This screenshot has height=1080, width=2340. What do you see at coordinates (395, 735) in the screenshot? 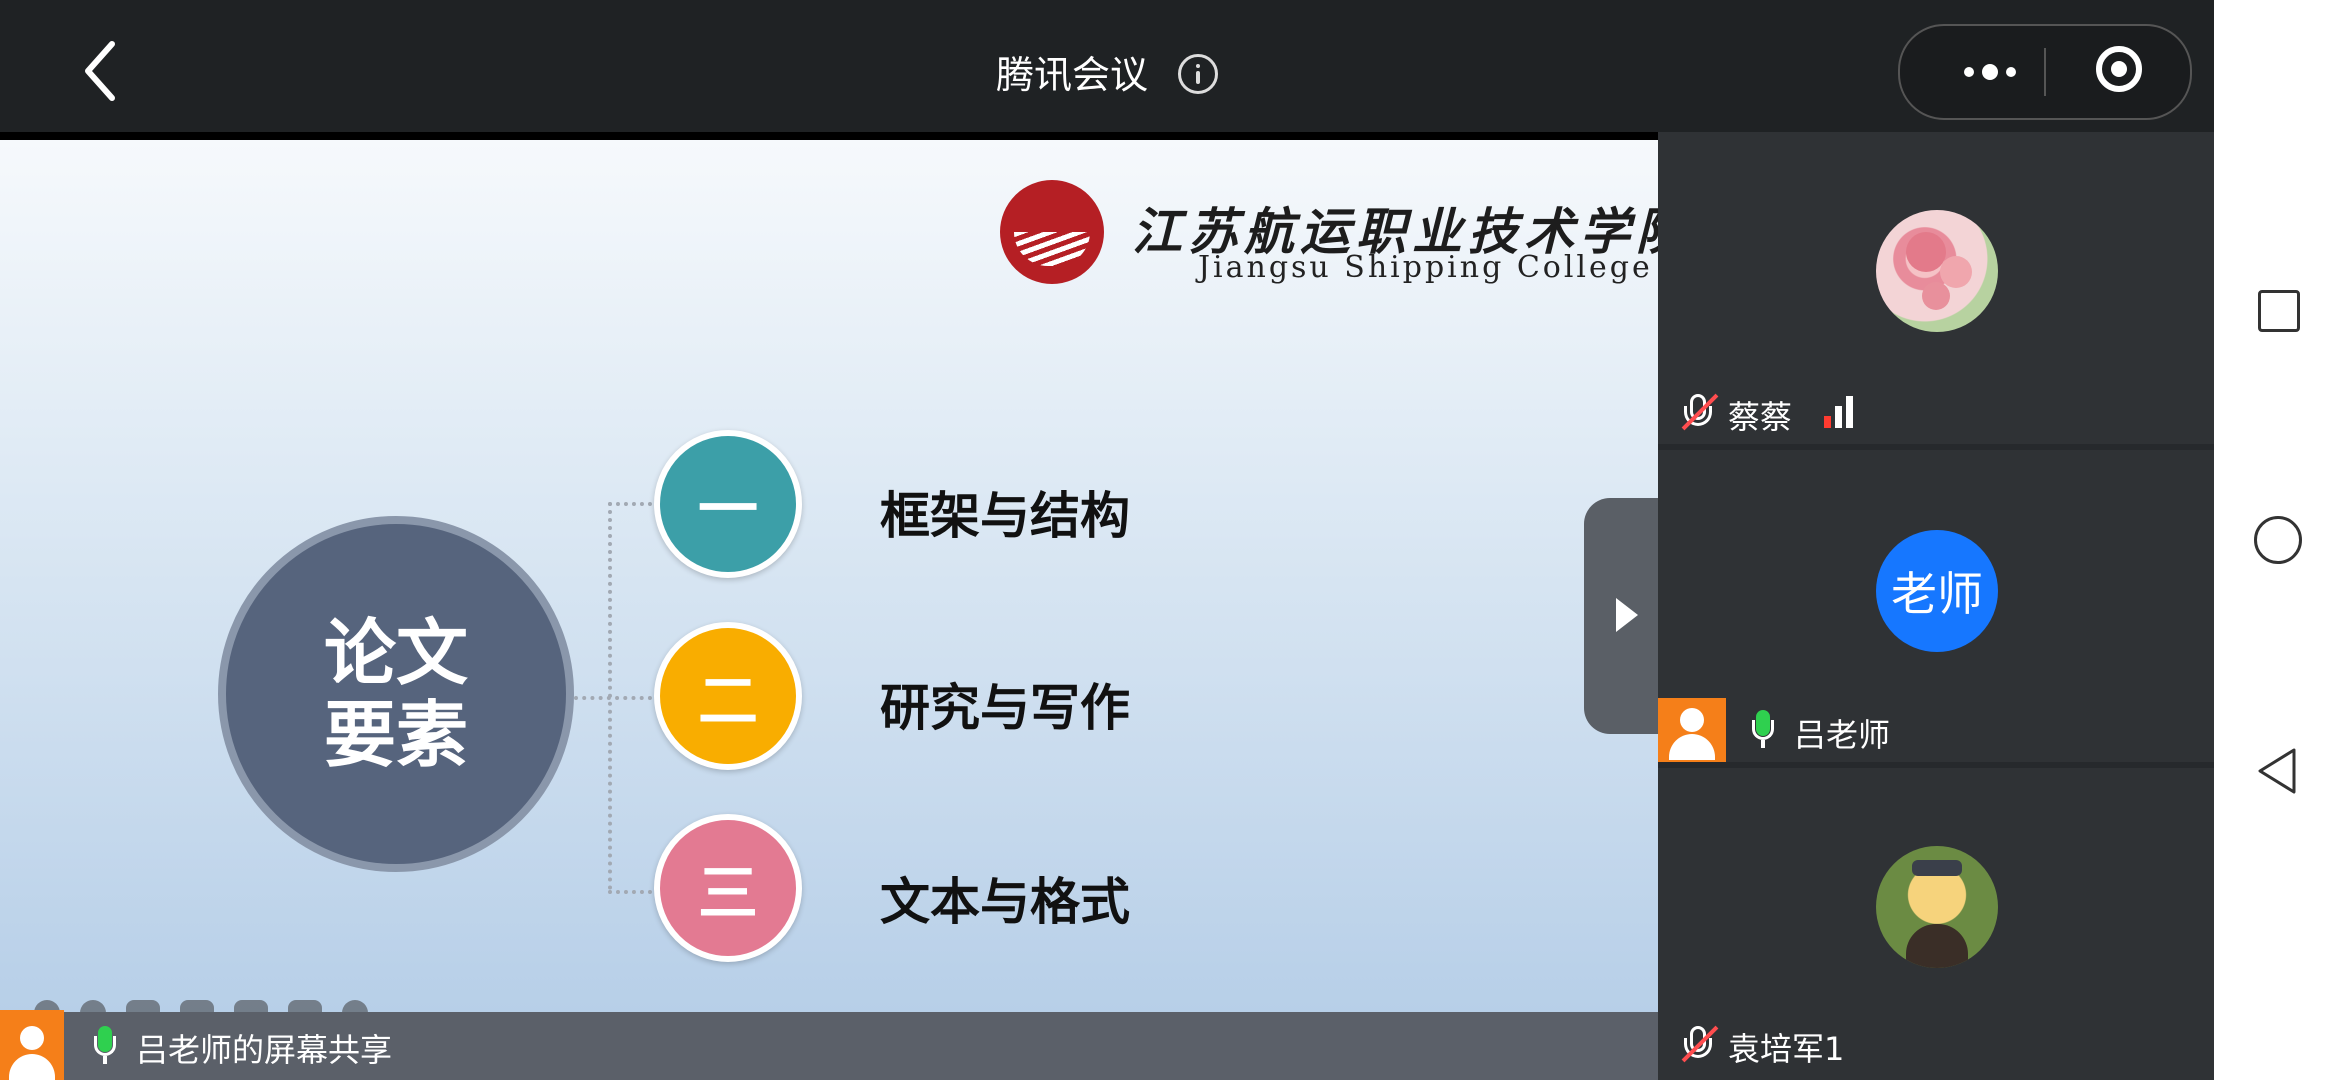
I see `center-title-line2: 要素` at bounding box center [395, 735].